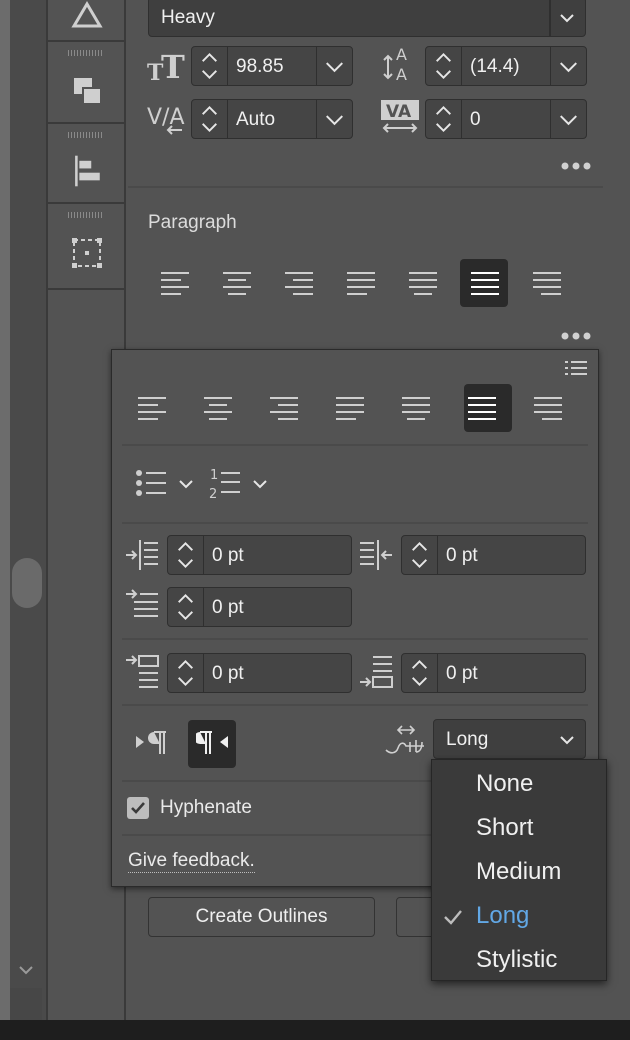 The image size is (630, 1040). I want to click on font-size-value: 98.85, so click(260, 67).